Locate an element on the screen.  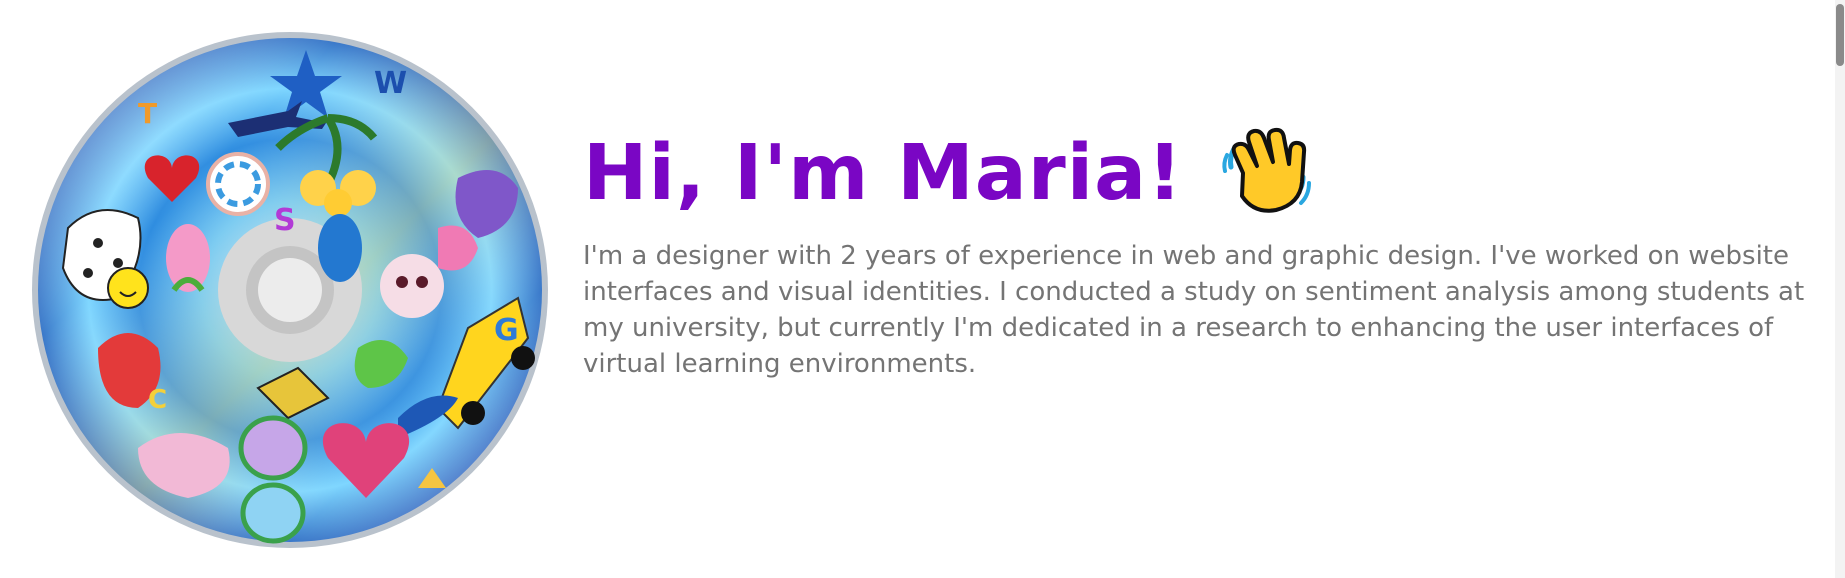
svg-text: T is located at coordinates (147, 113).